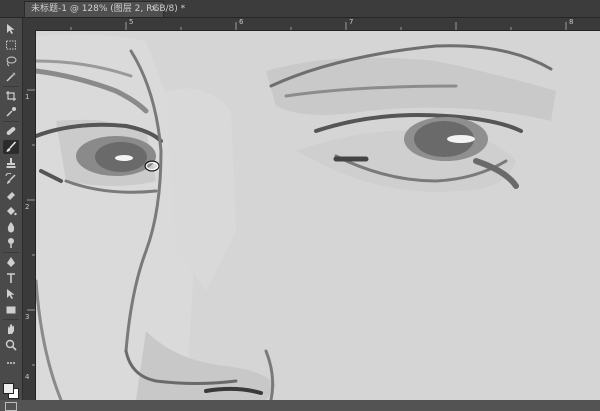  What do you see at coordinates (11, 294) in the screenshot?
I see `path-selection-tool-icon` at bounding box center [11, 294].